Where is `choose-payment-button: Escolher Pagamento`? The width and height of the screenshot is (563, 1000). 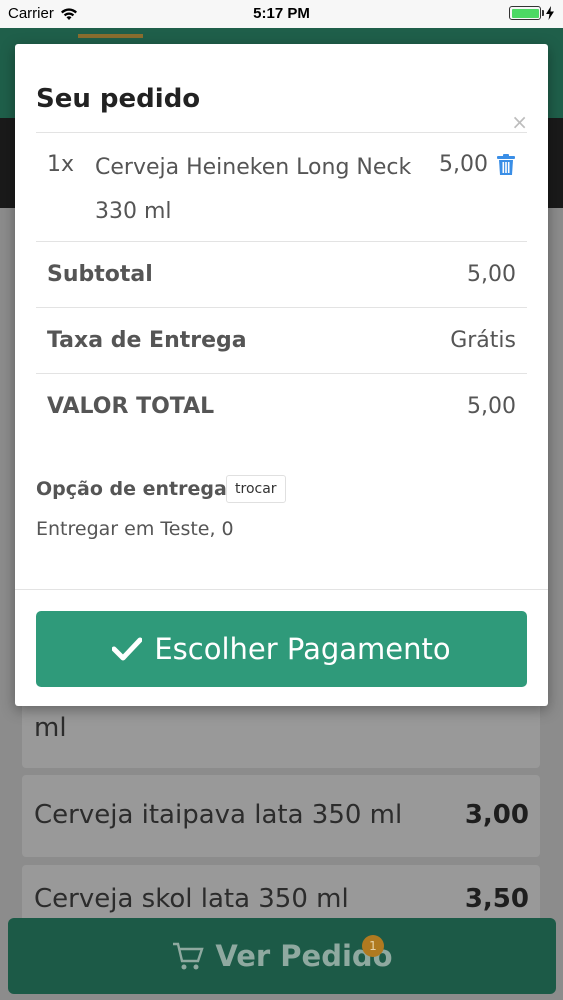 choose-payment-button: Escolher Pagamento is located at coordinates (281, 649).